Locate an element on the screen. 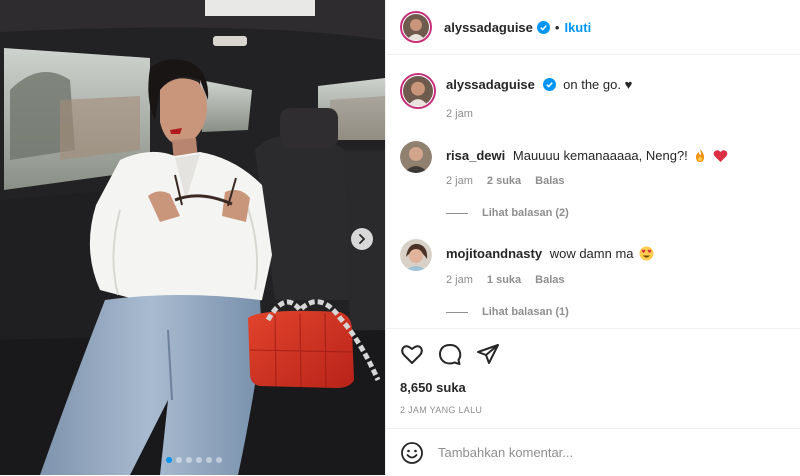 This screenshot has height=476, width=800. share-button is located at coordinates (488, 354).